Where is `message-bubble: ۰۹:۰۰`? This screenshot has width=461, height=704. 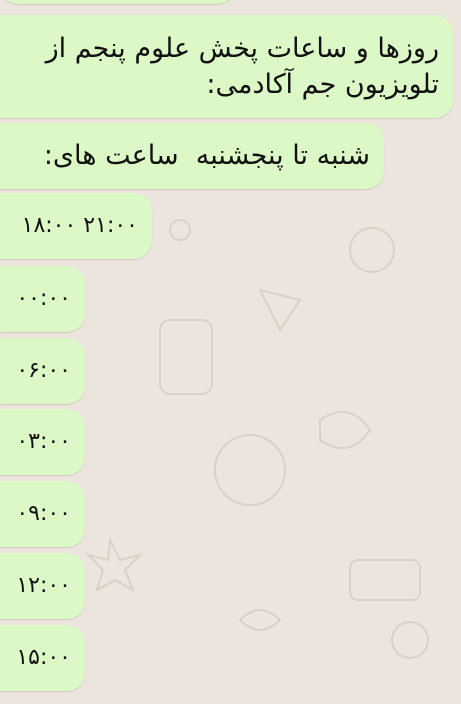 message-bubble: ۰۹:۰۰ is located at coordinates (42, 514).